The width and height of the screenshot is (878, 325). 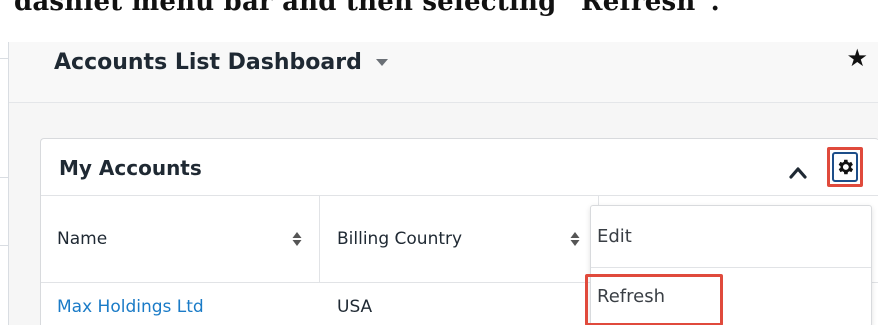 I want to click on star-icon: ★, so click(x=857, y=58).